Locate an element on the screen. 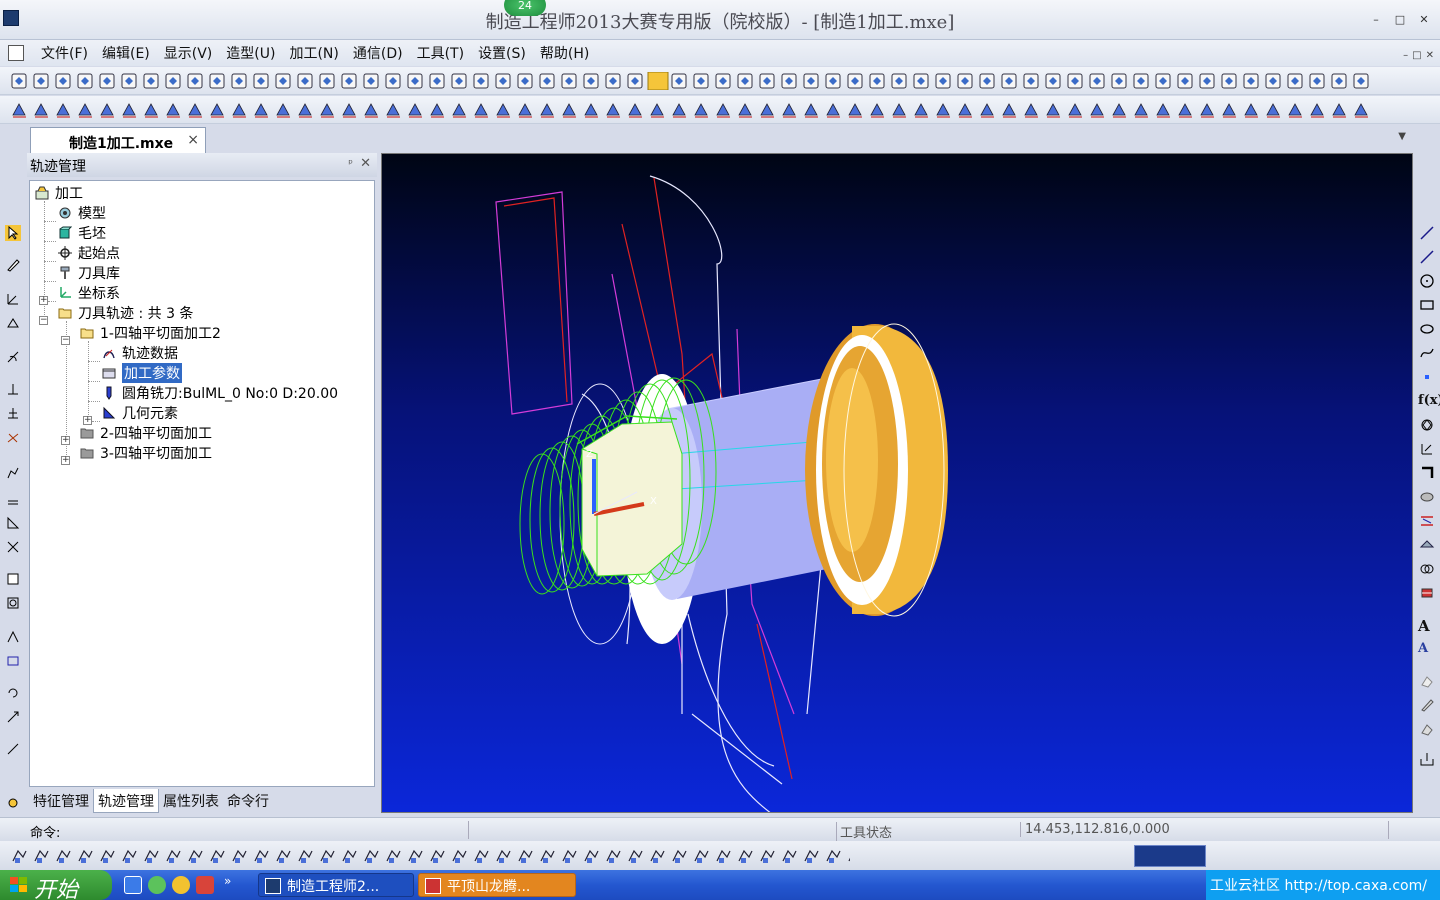 Image resolution: width=1440 pixels, height=900 pixels. quick-launch-browser-icon is located at coordinates (157, 885).